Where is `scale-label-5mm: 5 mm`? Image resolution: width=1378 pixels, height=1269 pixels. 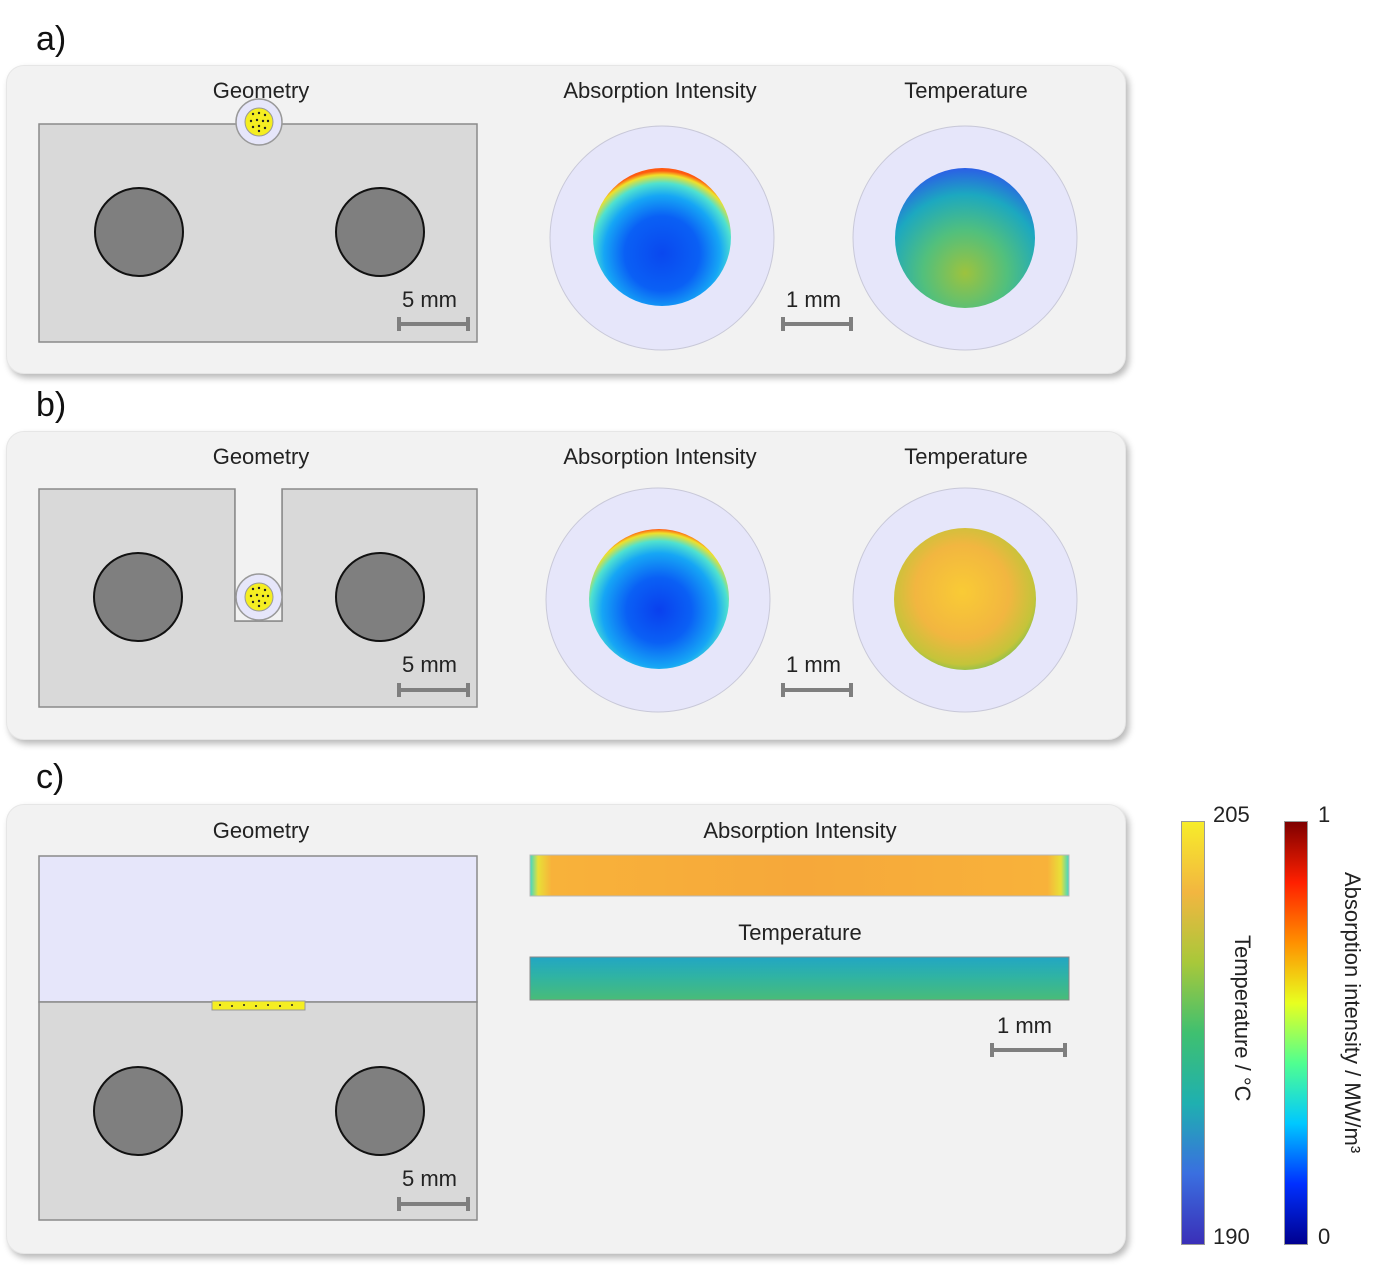 scale-label-5mm: 5 mm is located at coordinates (429, 1178).